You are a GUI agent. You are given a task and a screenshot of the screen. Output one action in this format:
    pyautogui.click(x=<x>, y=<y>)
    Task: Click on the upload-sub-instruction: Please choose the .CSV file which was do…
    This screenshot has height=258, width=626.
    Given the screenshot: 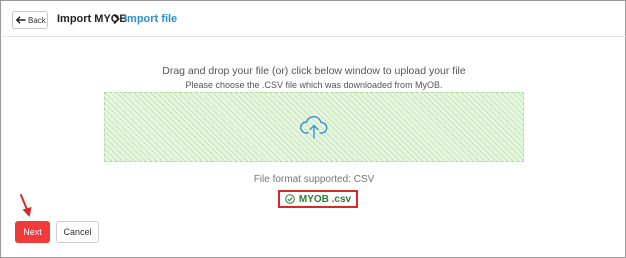 What is the action you would take?
    pyautogui.click(x=314, y=85)
    